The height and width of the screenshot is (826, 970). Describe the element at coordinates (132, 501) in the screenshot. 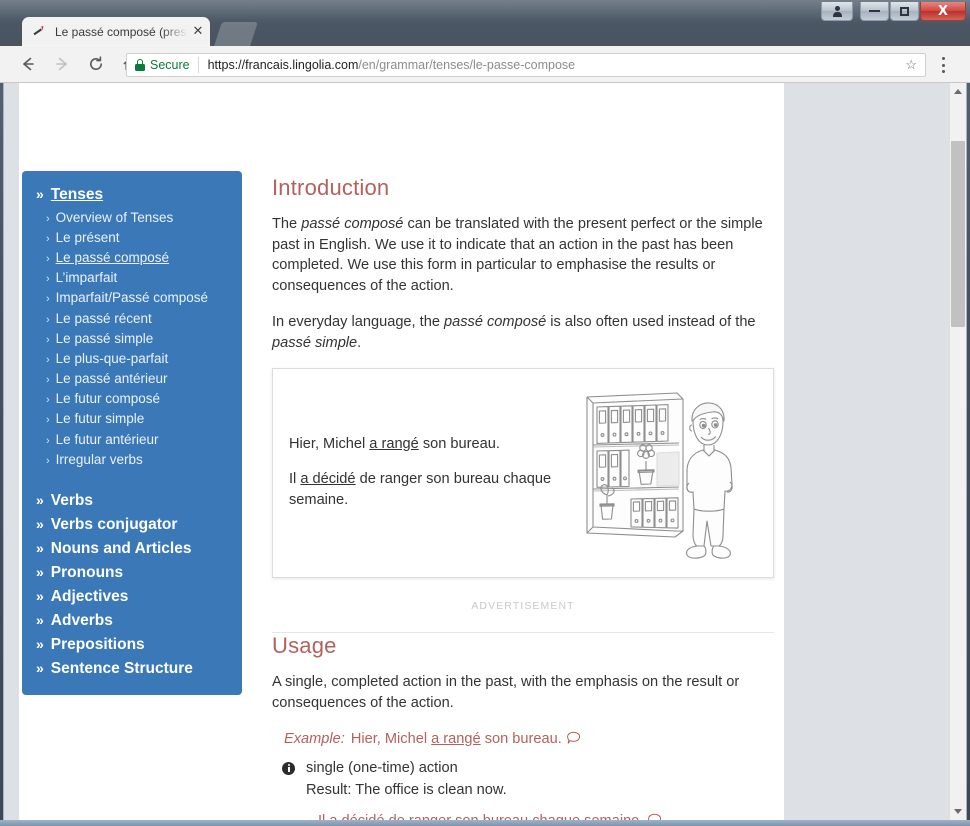

I see `sidebar-item-verbs: » Verbs` at that location.